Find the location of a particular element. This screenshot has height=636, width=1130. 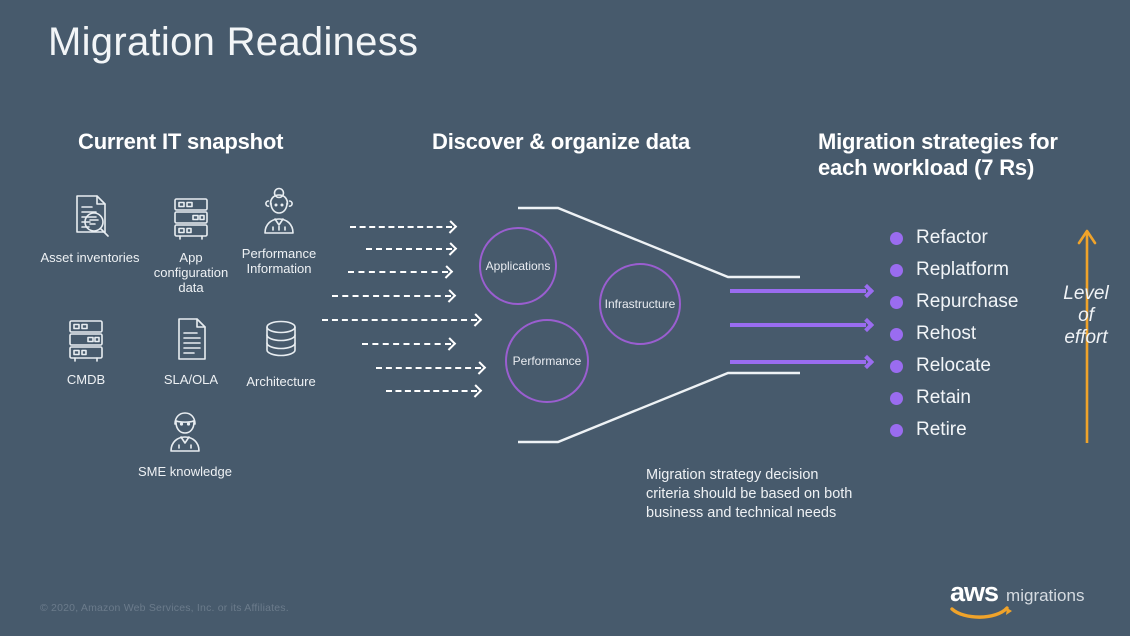

effort-line3: effort is located at coordinates (1086, 337).